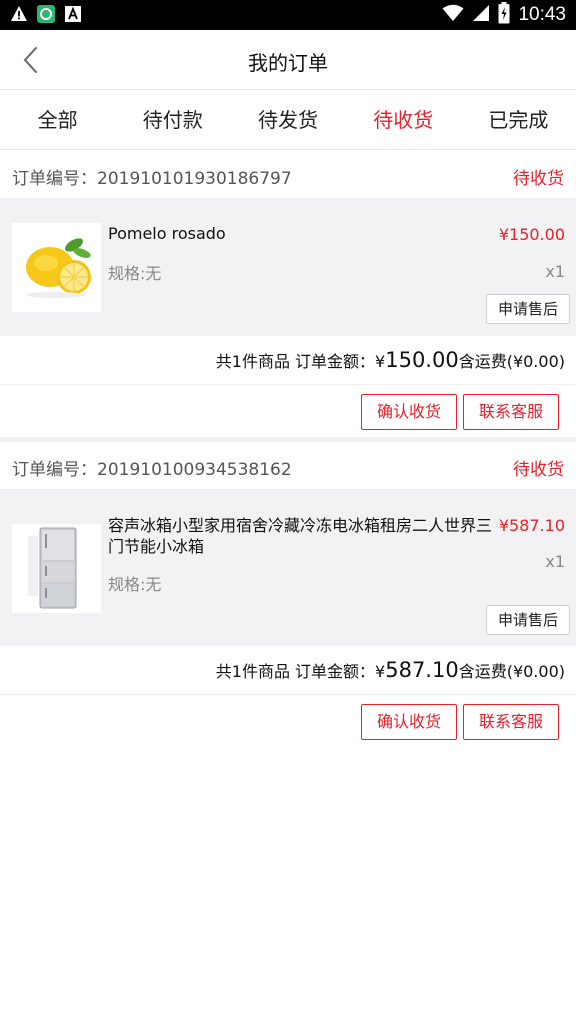  I want to click on tab-completed: 已完成, so click(518, 119).